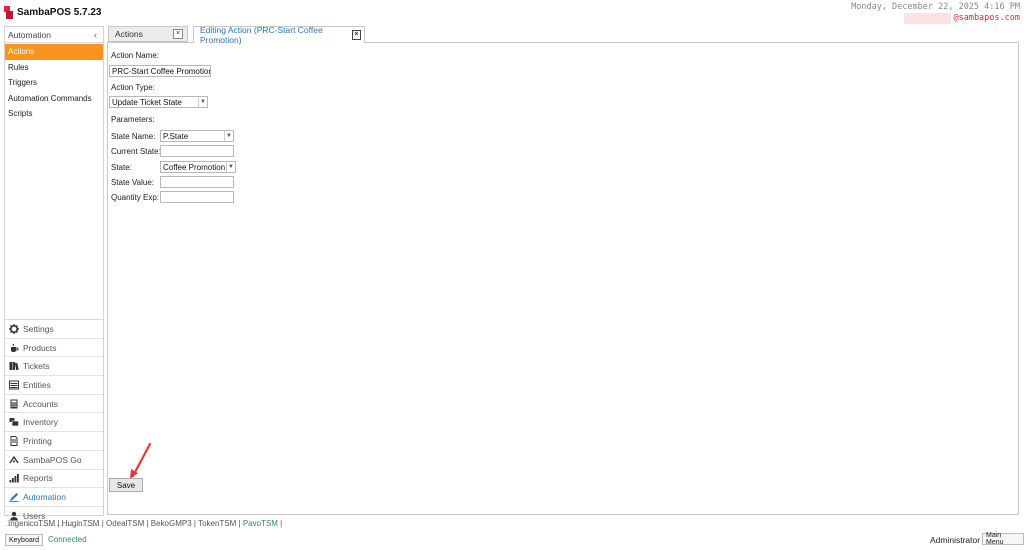 Image resolution: width=1024 pixels, height=550 pixels. What do you see at coordinates (54, 479) in the screenshot?
I see `module-reports: Reports` at bounding box center [54, 479].